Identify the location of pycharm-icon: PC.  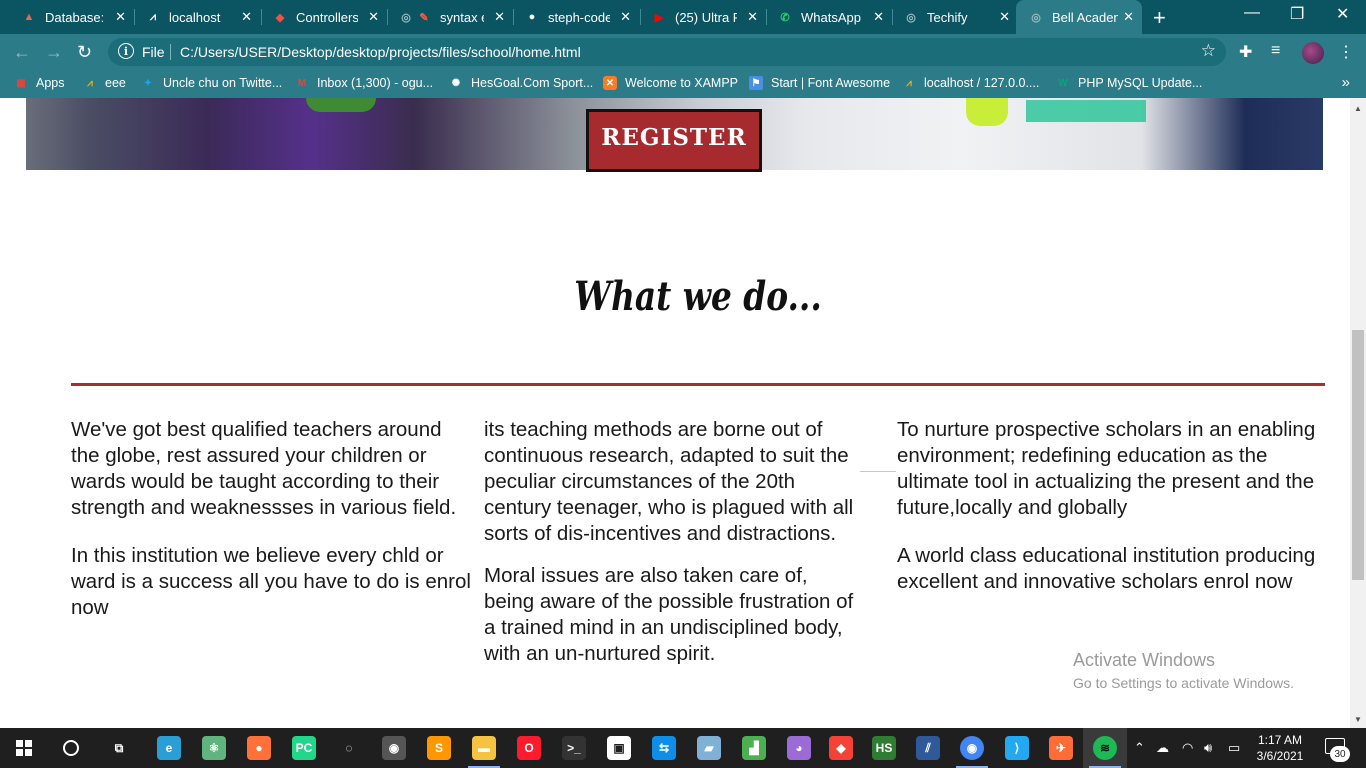
(304, 748).